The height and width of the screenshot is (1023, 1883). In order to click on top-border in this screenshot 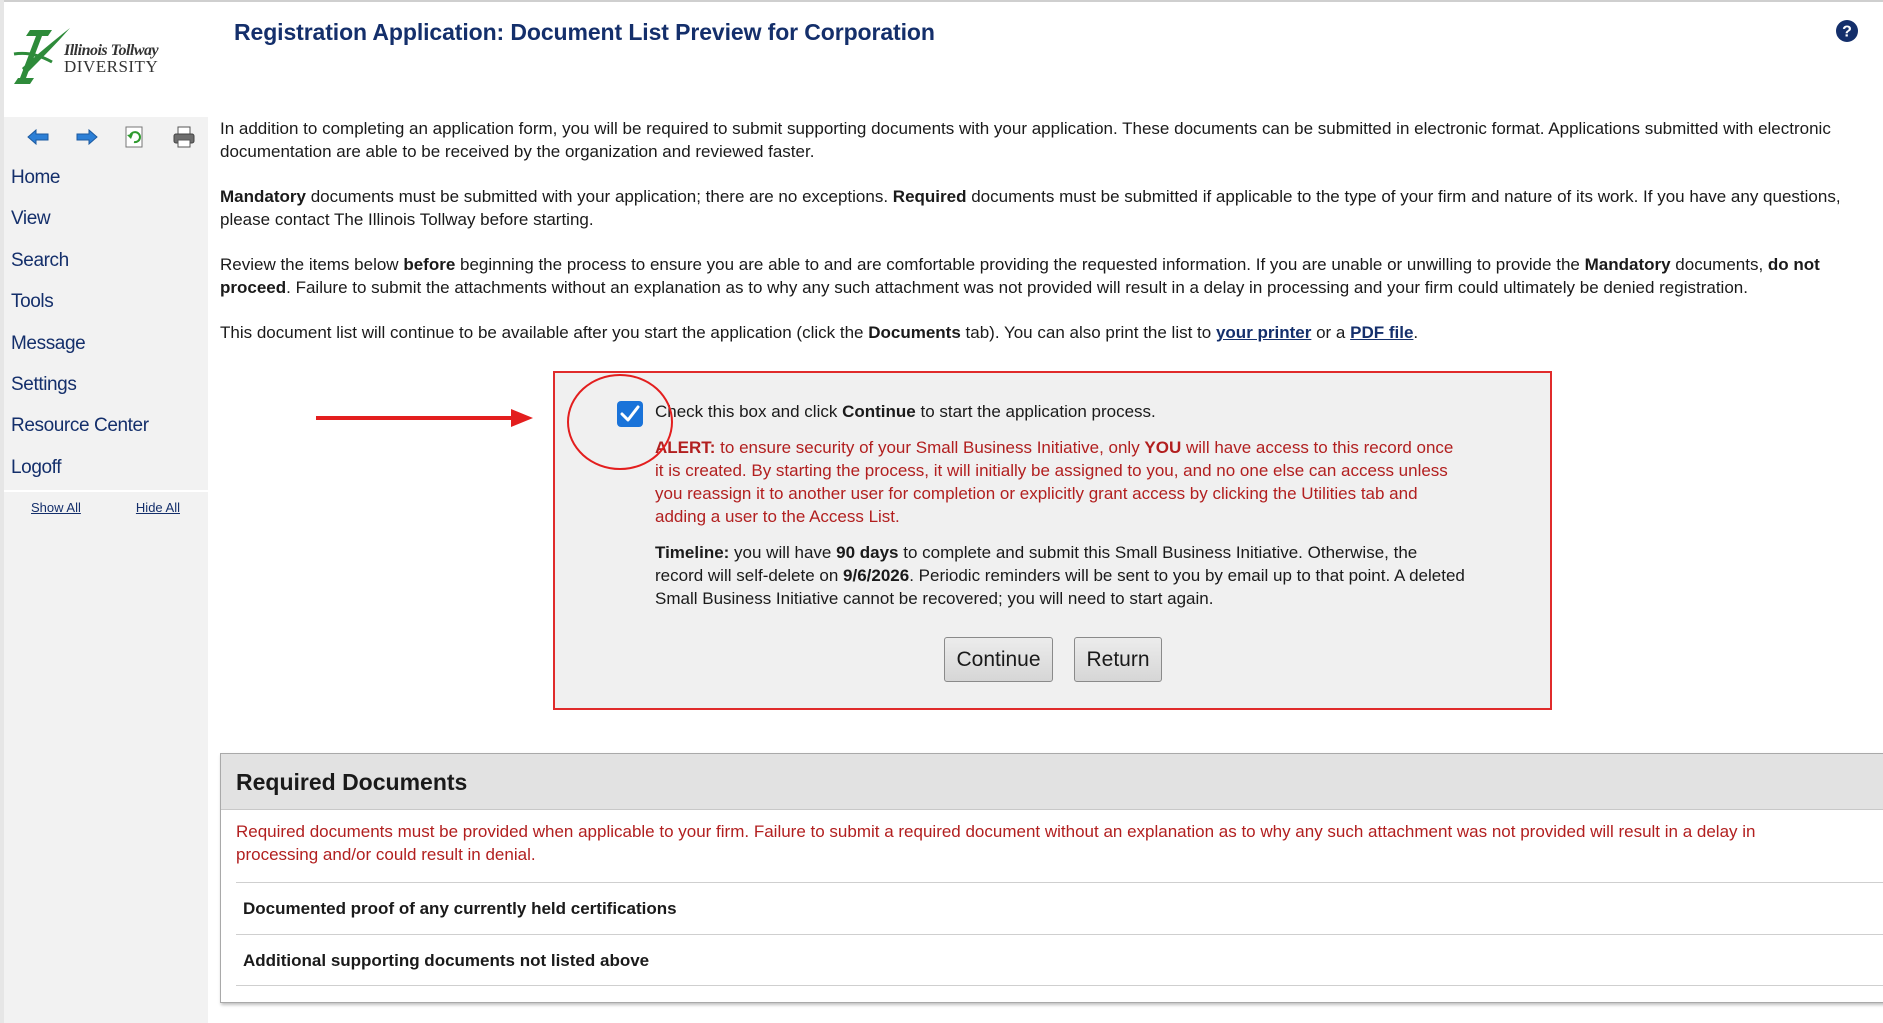, I will do `click(941, 1)`.